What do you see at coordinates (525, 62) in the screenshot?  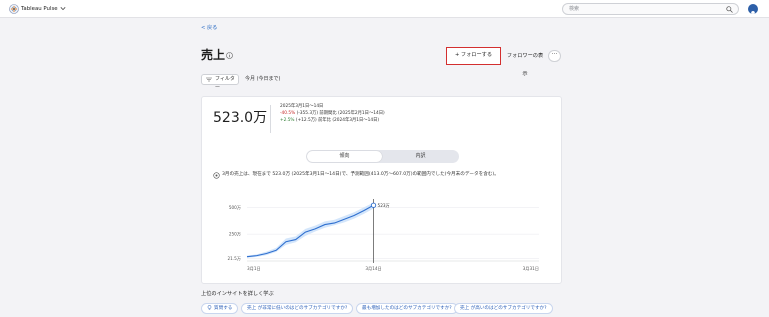 I see `view-followers-button: フォロワーの表示` at bounding box center [525, 62].